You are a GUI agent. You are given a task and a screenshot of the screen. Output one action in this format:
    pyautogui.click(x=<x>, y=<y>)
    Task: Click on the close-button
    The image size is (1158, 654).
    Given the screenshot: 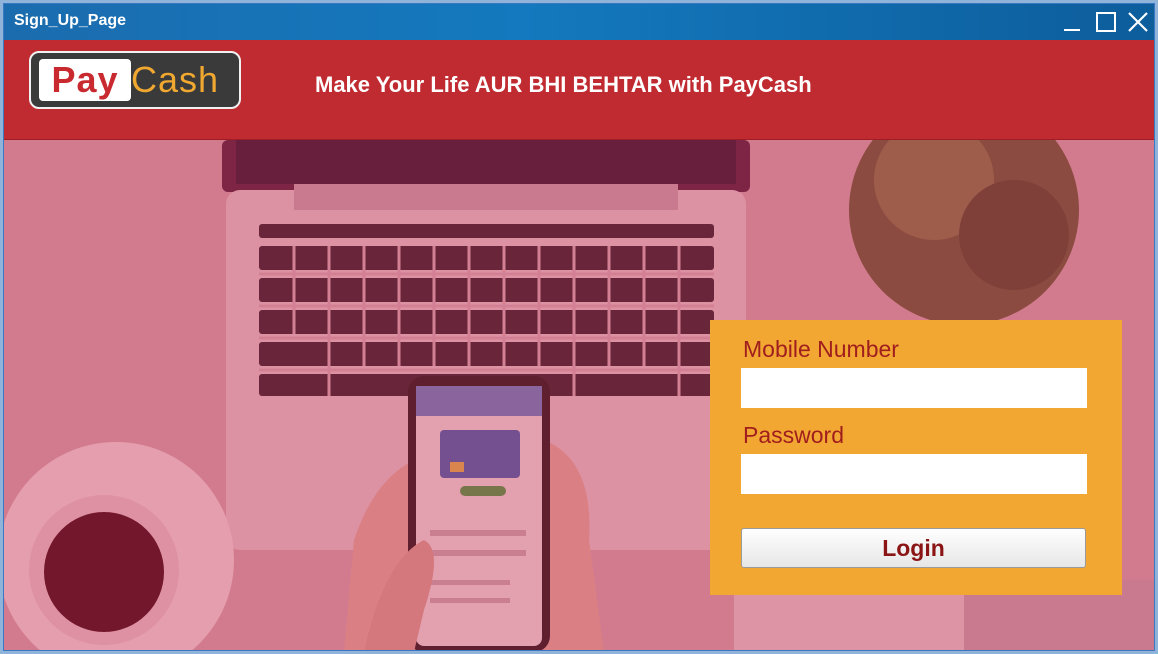 What is the action you would take?
    pyautogui.click(x=1138, y=22)
    